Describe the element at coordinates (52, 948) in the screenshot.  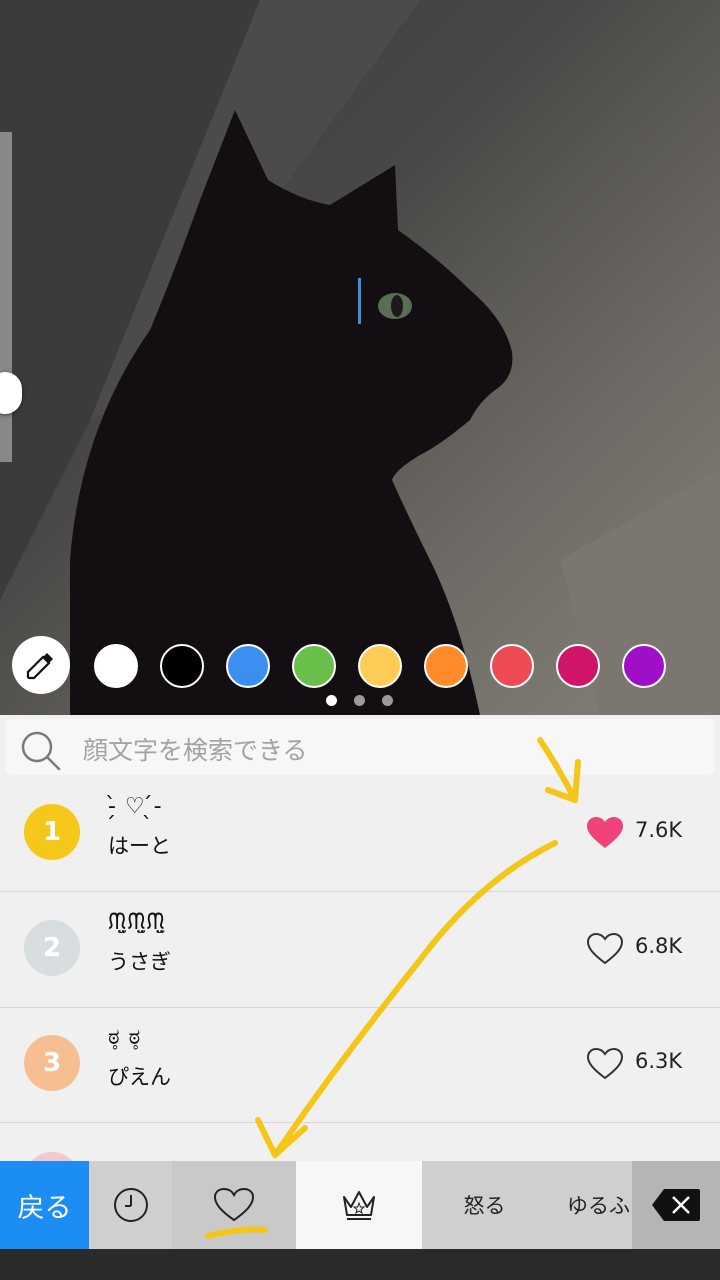
I see `rank-badge: 2` at that location.